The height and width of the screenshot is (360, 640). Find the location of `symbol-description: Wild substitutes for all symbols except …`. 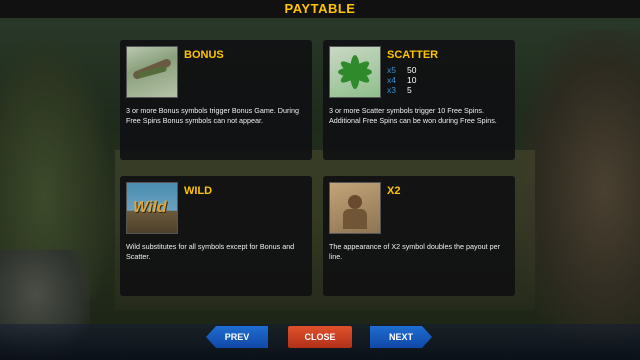

symbol-description: Wild substitutes for all symbols except … is located at coordinates (210, 251).